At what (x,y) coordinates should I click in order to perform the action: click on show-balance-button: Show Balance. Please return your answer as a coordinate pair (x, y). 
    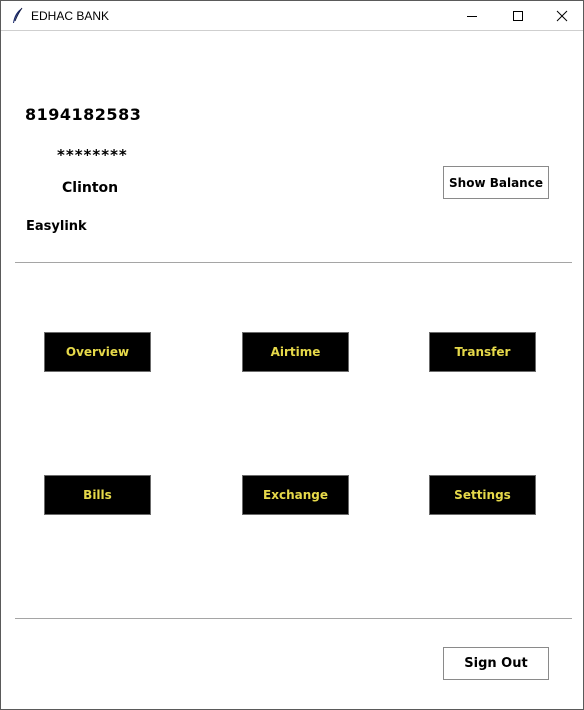
    Looking at the image, I should click on (496, 182).